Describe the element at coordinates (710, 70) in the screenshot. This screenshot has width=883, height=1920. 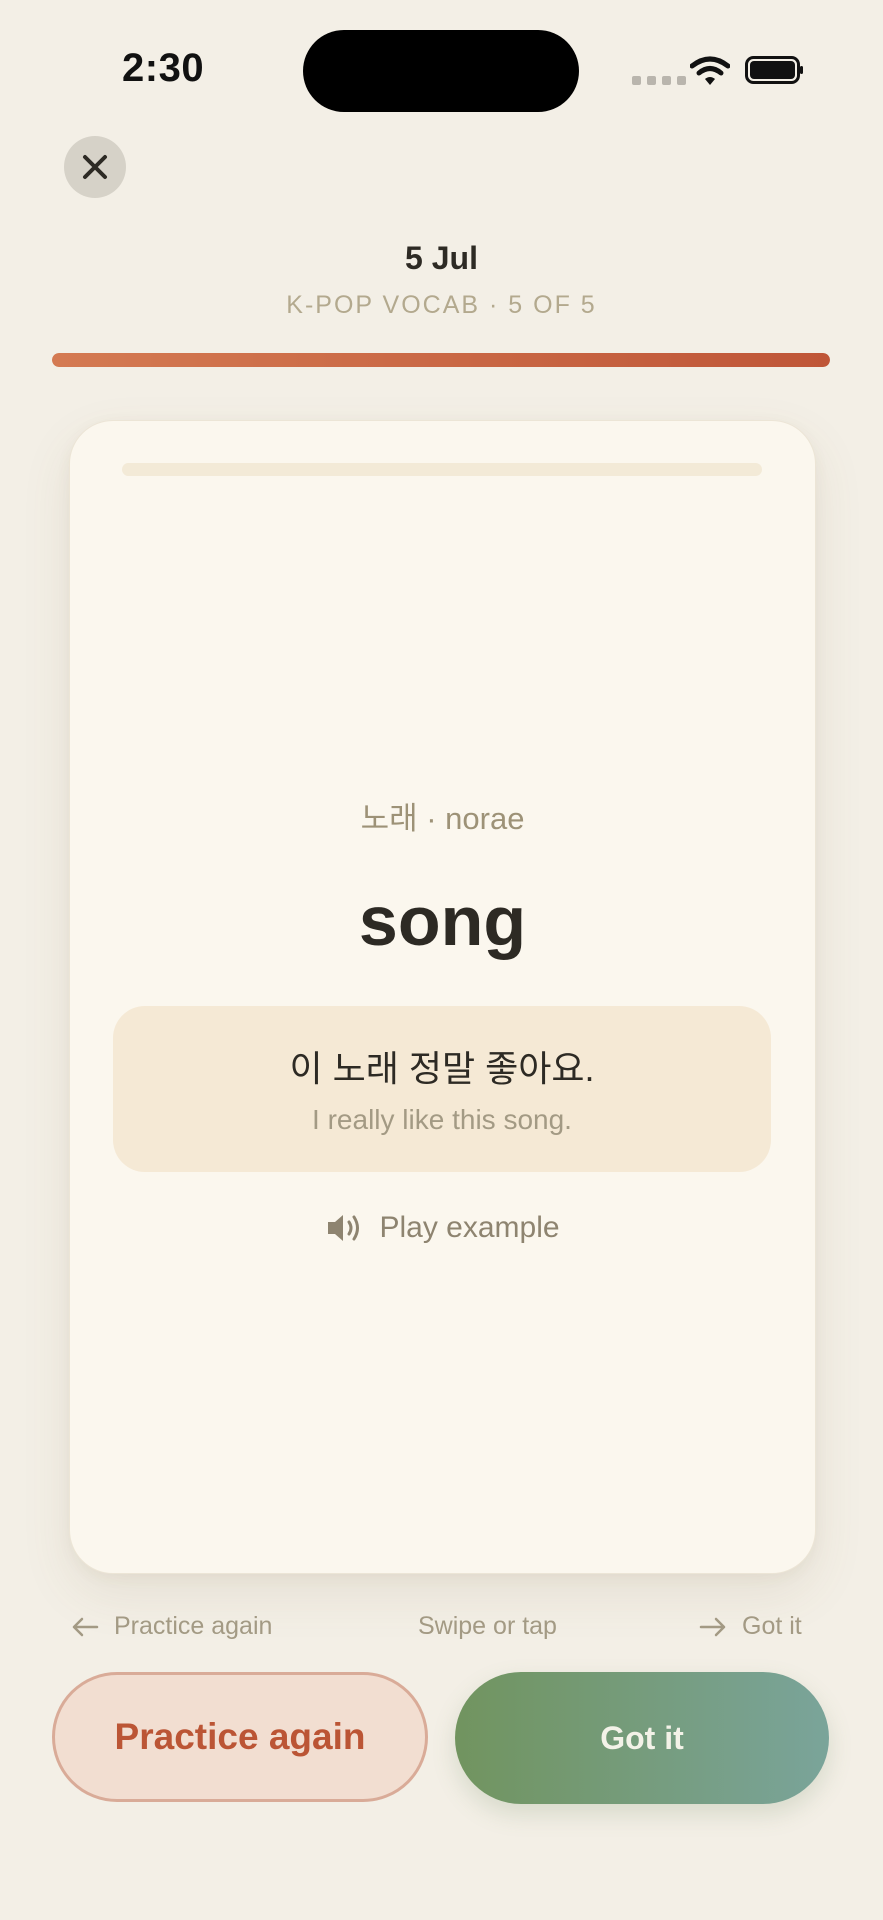
I see `wifi-icon` at that location.